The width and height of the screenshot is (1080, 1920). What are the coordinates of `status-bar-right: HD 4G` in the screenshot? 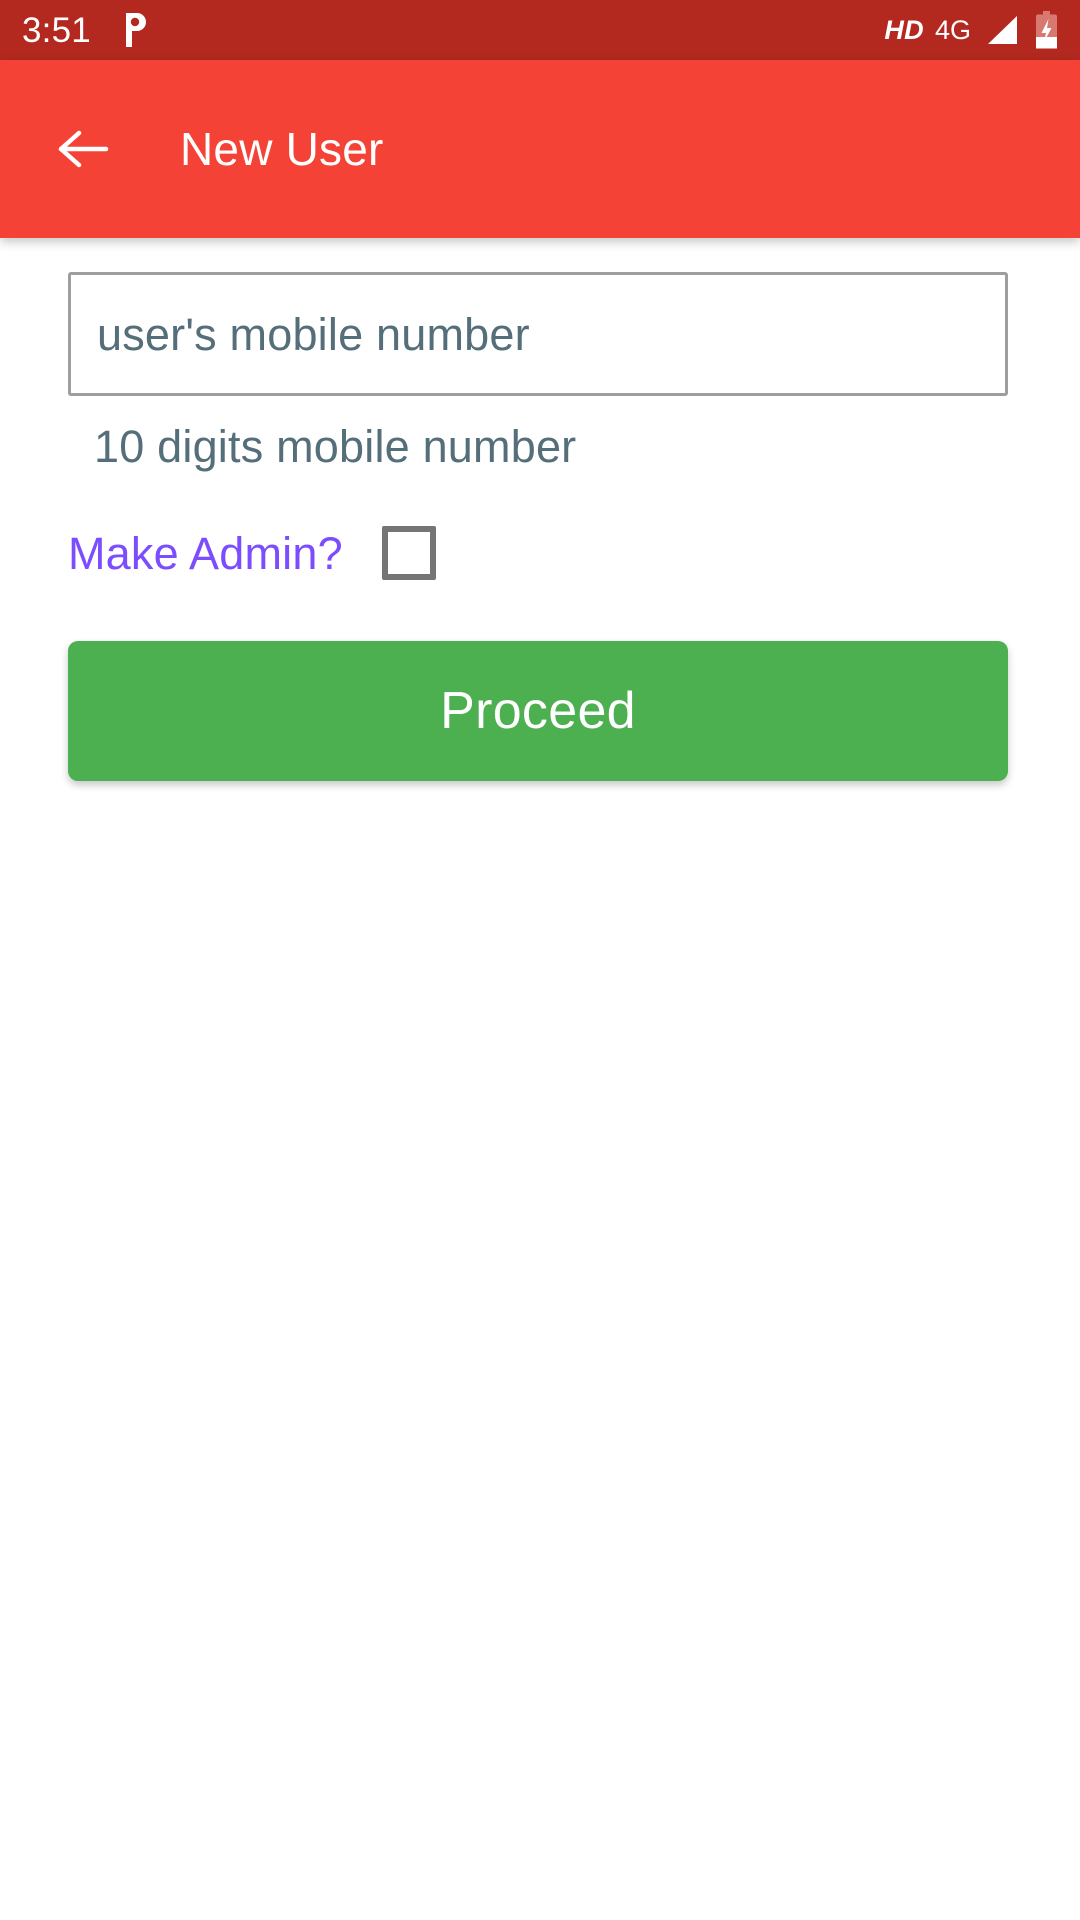 It's located at (971, 30).